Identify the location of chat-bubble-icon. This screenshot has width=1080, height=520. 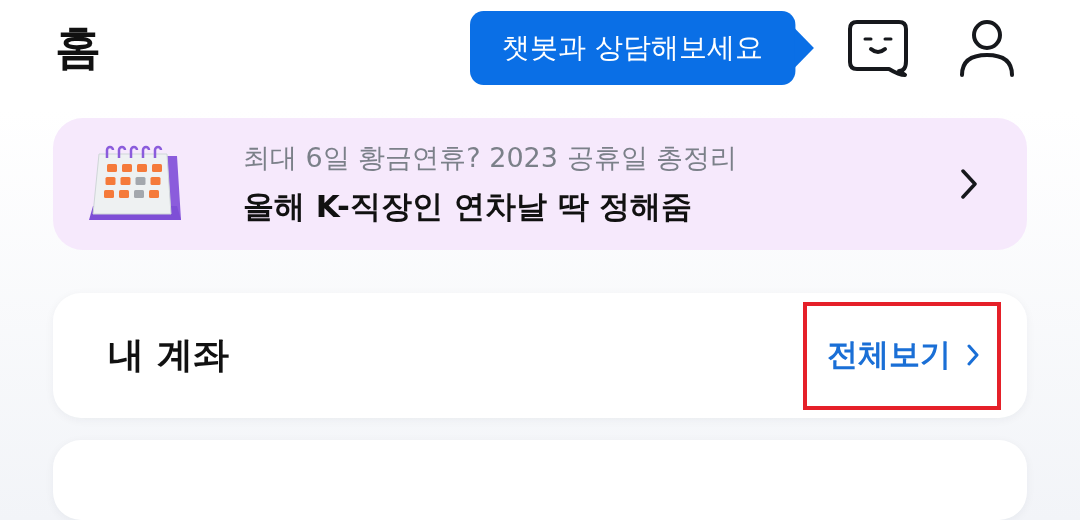
(878, 48).